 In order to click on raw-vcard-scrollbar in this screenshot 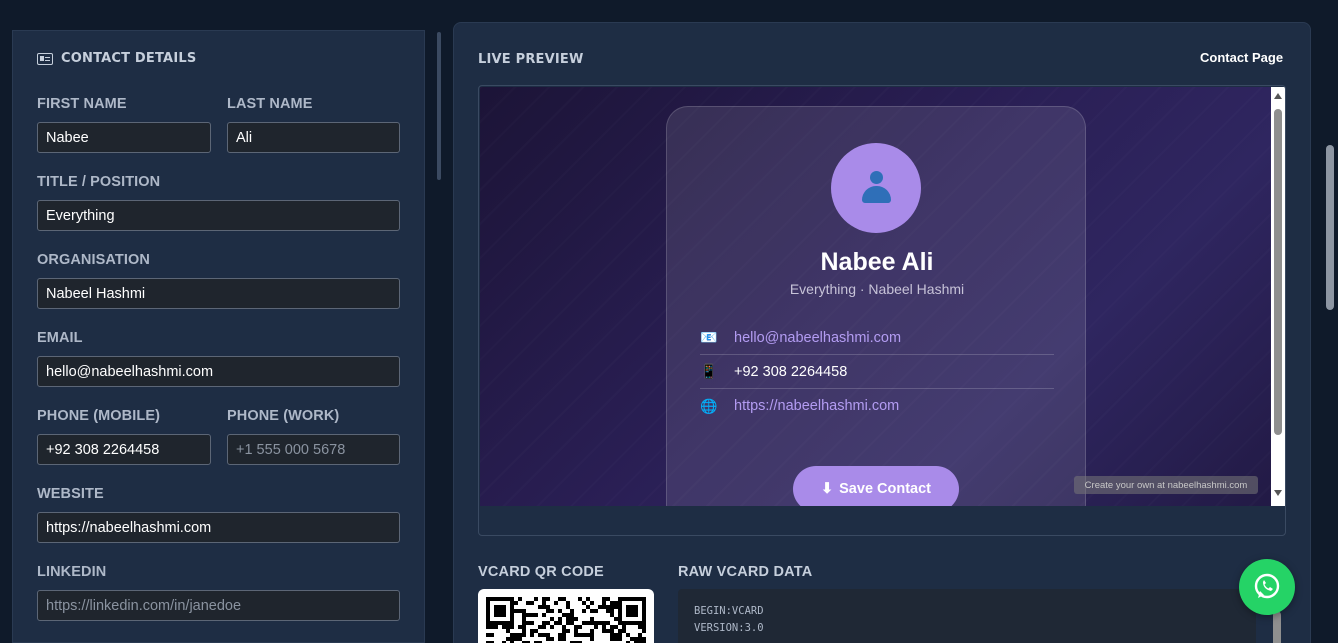, I will do `click(1277, 627)`.